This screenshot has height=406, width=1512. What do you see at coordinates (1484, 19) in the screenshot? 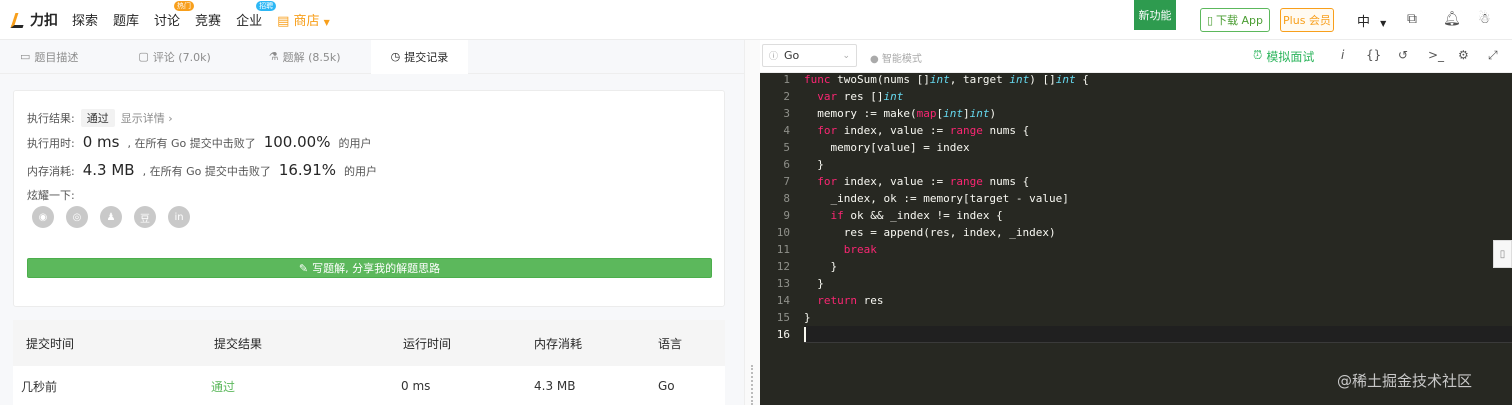
I see `avatar: ☃` at bounding box center [1484, 19].